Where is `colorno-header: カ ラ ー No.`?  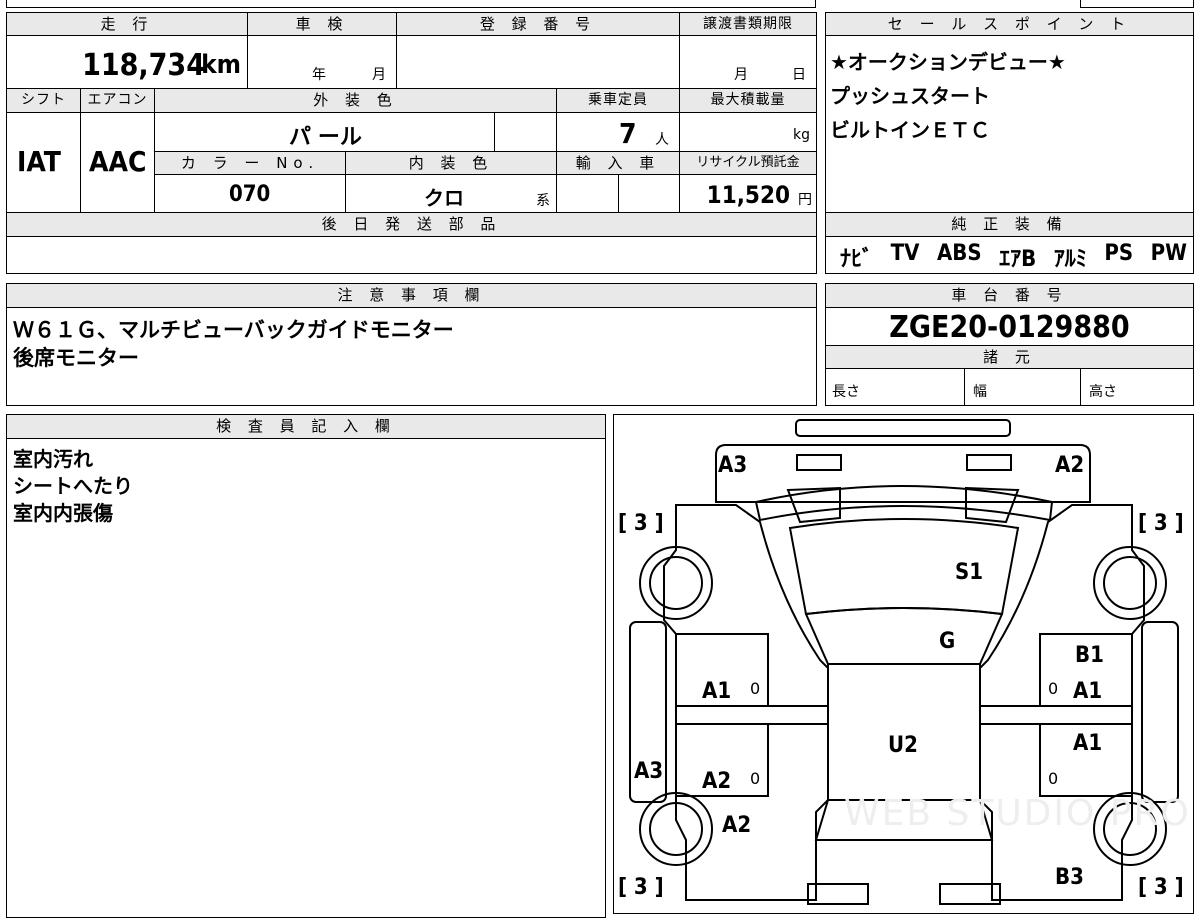
colorno-header: カ ラ ー No. is located at coordinates (250, 163).